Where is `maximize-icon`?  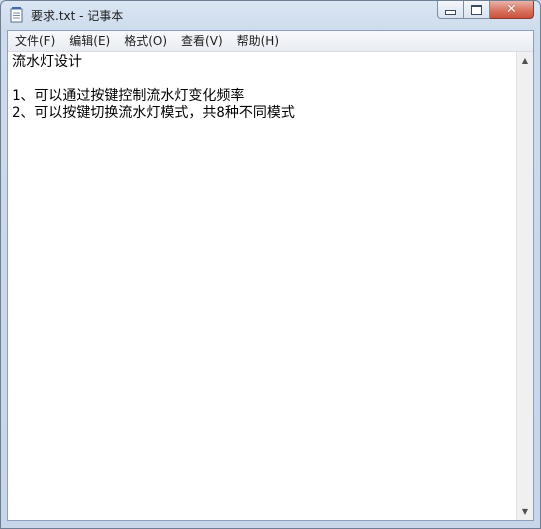 maximize-icon is located at coordinates (476, 9).